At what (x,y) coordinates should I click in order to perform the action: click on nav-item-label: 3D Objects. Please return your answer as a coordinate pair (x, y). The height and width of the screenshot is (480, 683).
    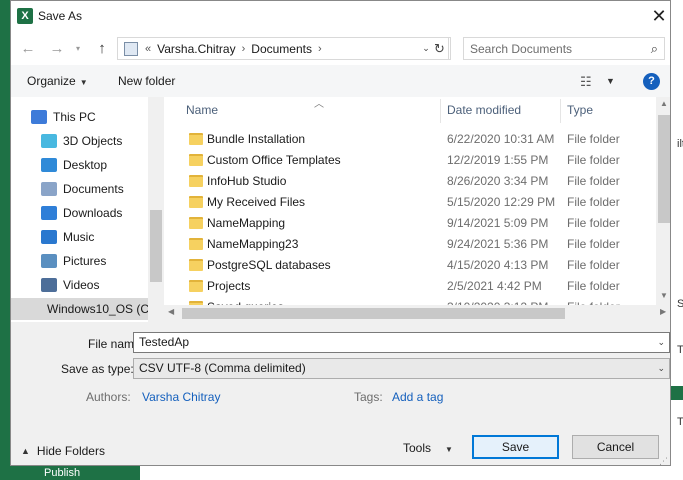
    Looking at the image, I should click on (93, 141).